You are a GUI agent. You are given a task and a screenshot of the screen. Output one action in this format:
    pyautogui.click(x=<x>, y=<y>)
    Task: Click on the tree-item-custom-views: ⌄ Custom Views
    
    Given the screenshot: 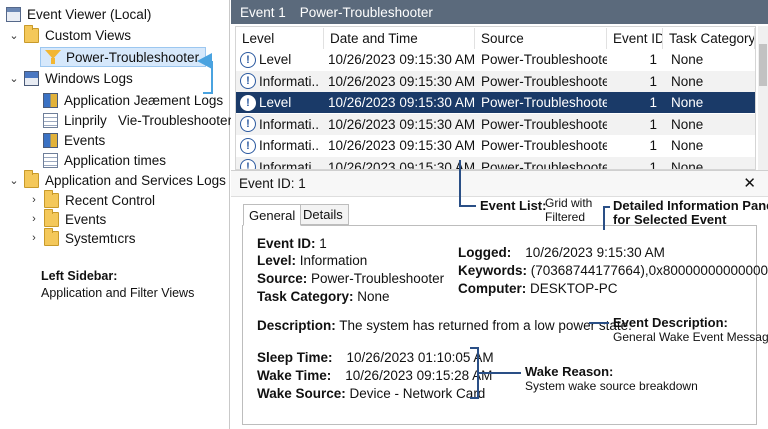 What is the action you would take?
    pyautogui.click(x=70, y=34)
    